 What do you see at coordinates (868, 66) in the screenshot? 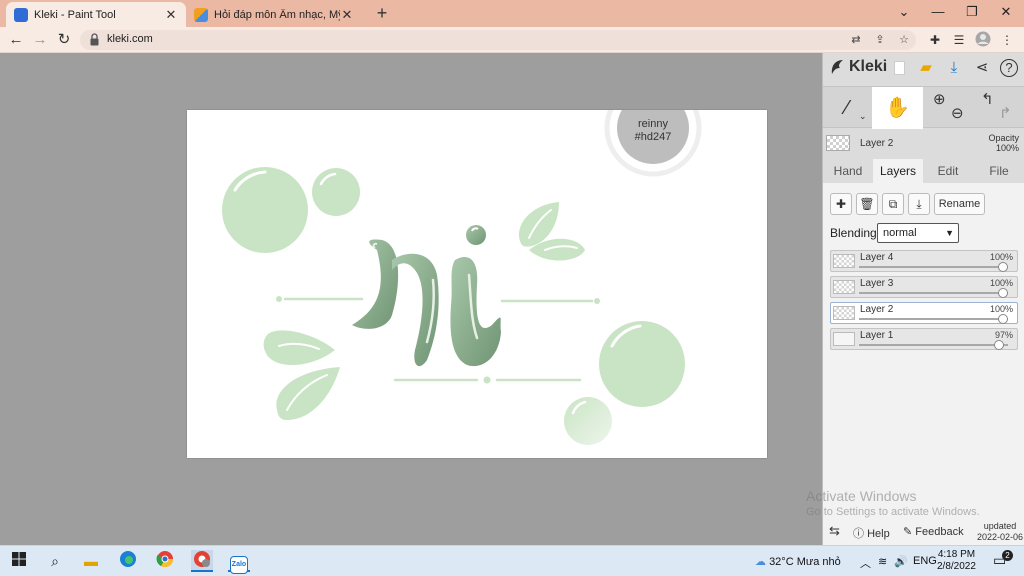
I see `brand-name: Kleki` at bounding box center [868, 66].